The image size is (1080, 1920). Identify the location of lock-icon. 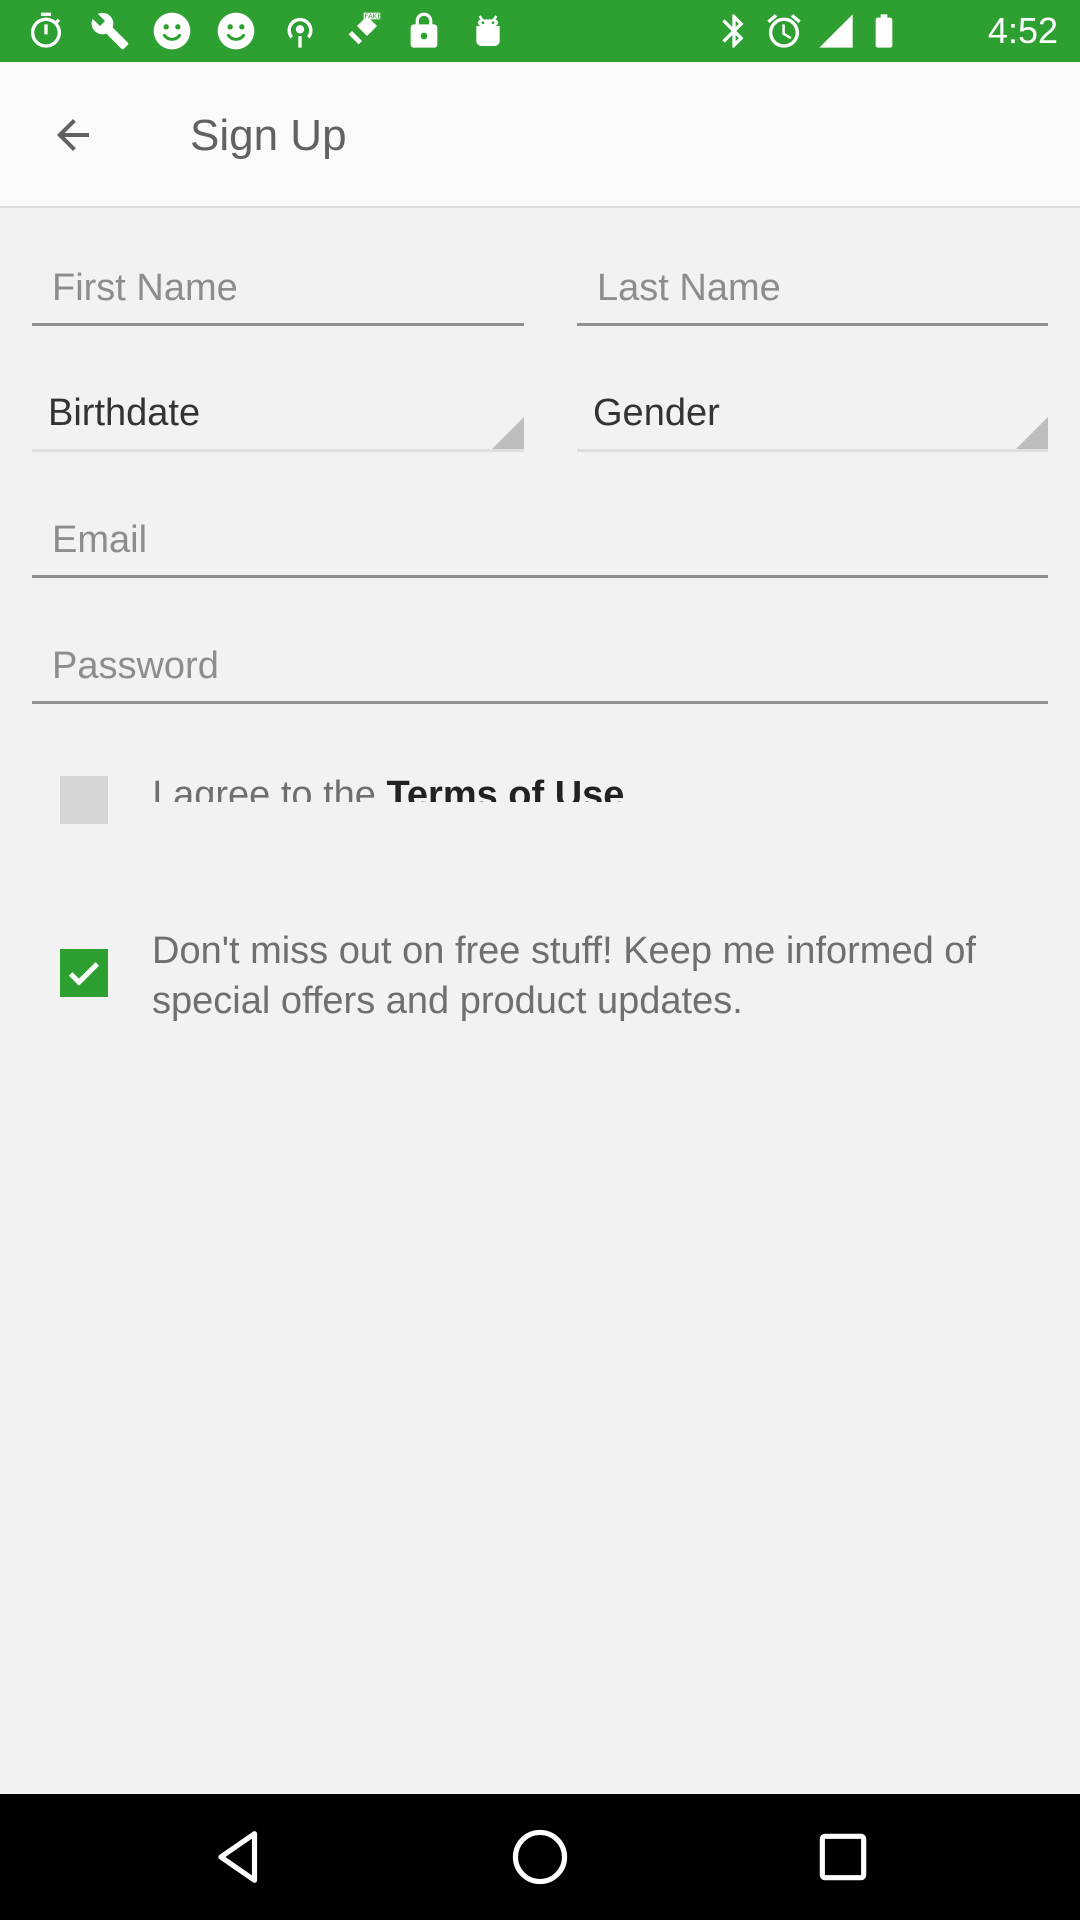
(424, 31).